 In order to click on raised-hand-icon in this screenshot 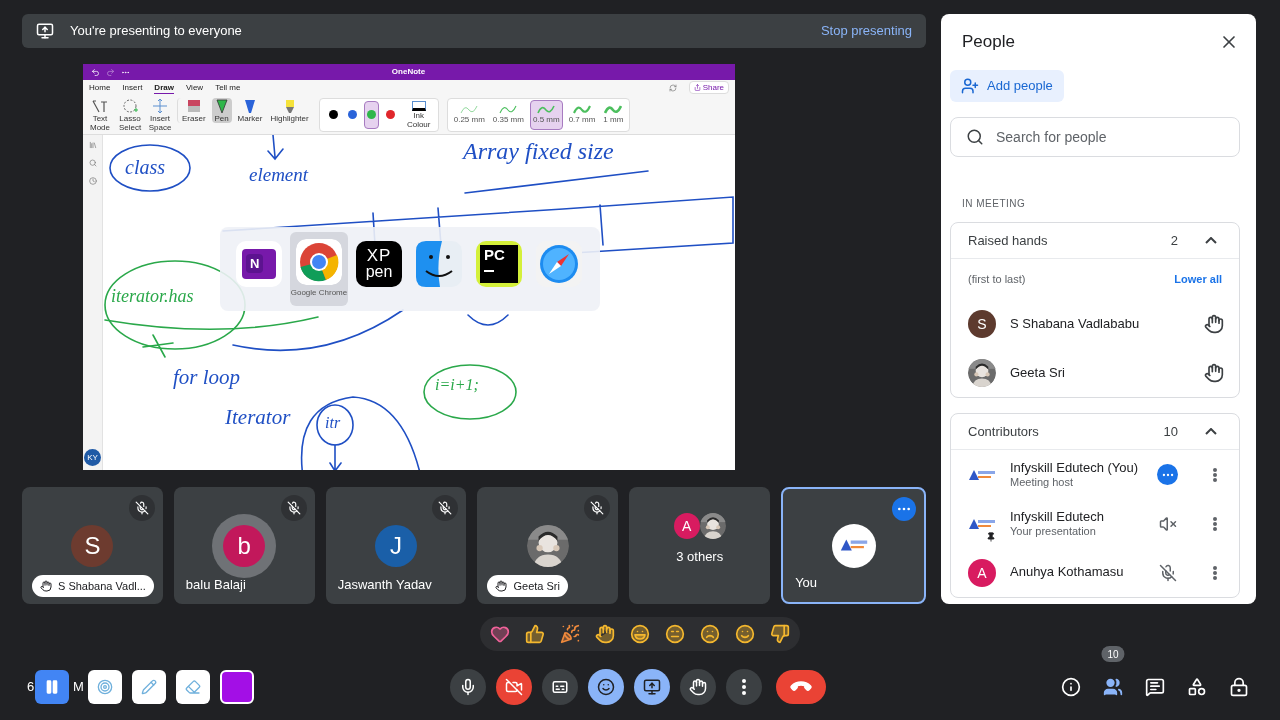, I will do `click(1214, 372)`.